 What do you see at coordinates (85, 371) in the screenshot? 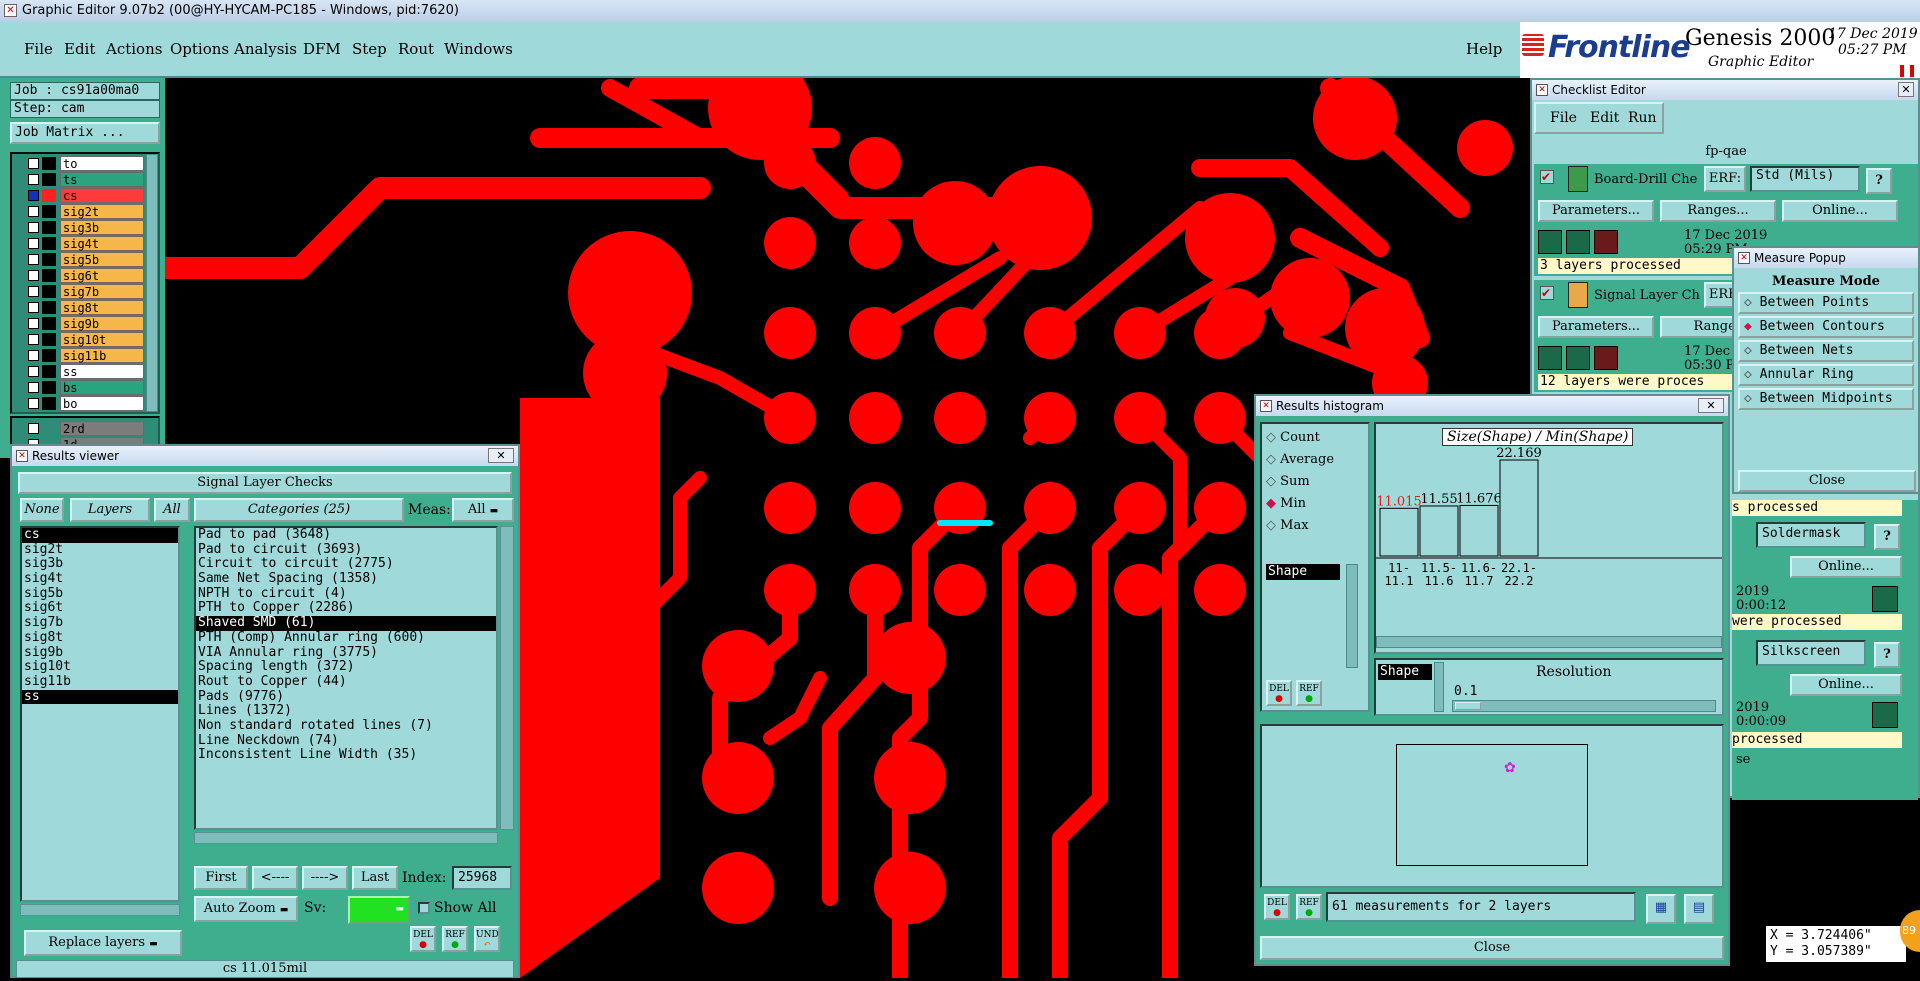
I see `layer-row-ss: ss` at bounding box center [85, 371].